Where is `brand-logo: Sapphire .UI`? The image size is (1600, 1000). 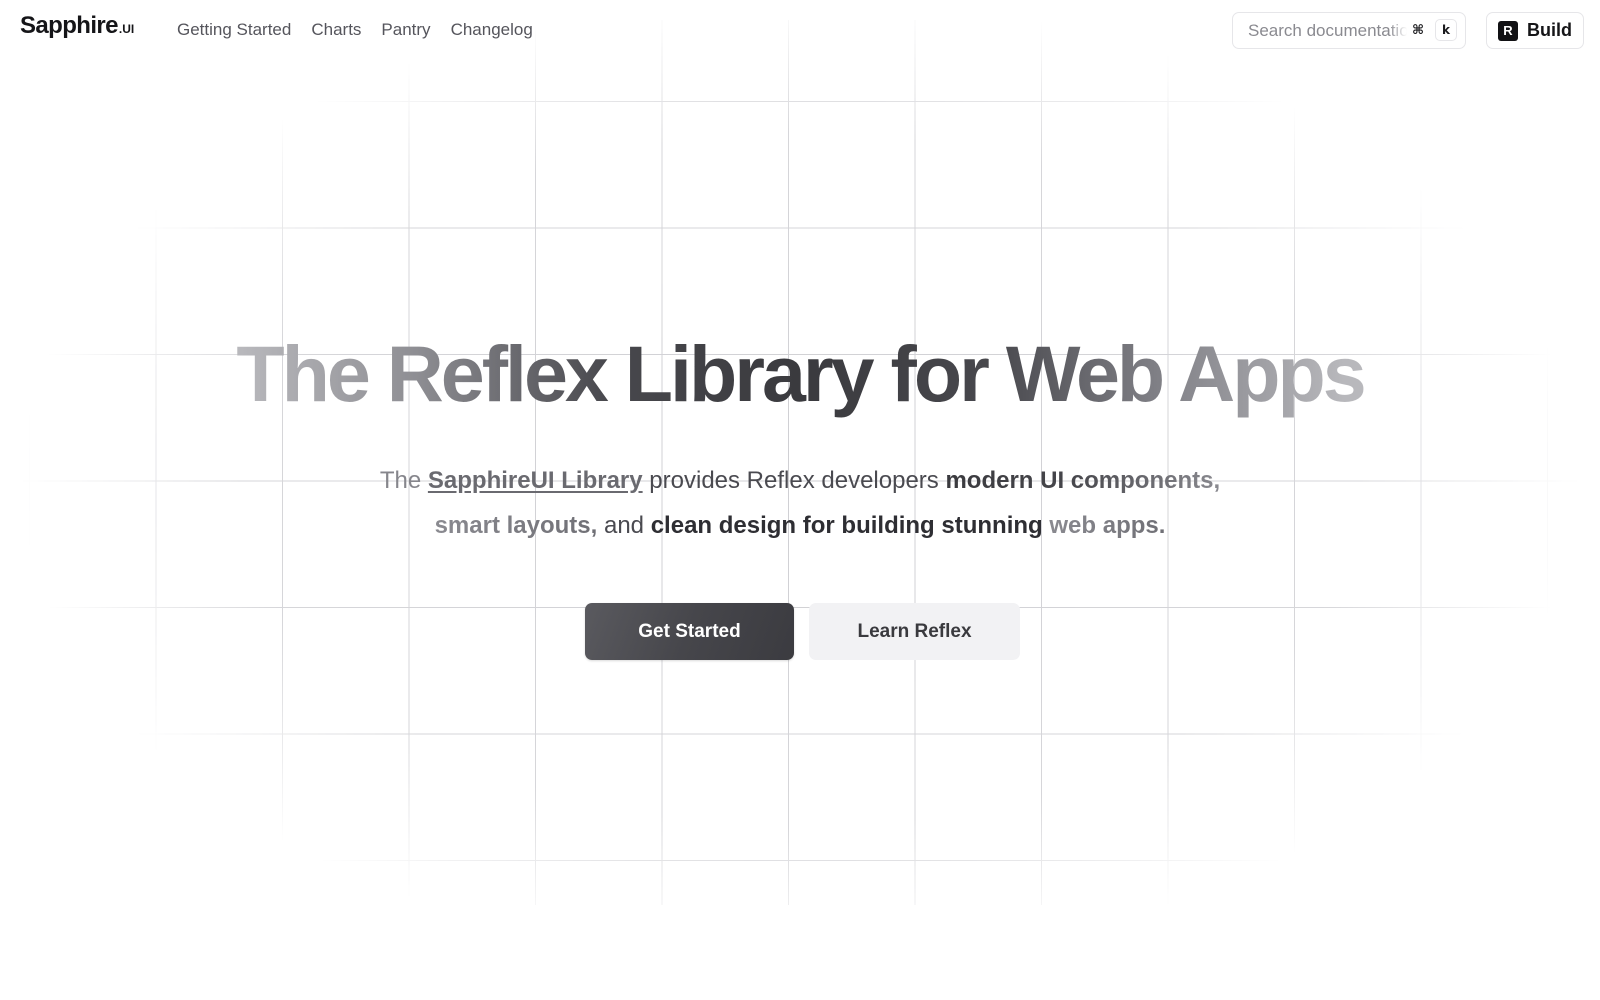
brand-logo: Sapphire .UI is located at coordinates (77, 26).